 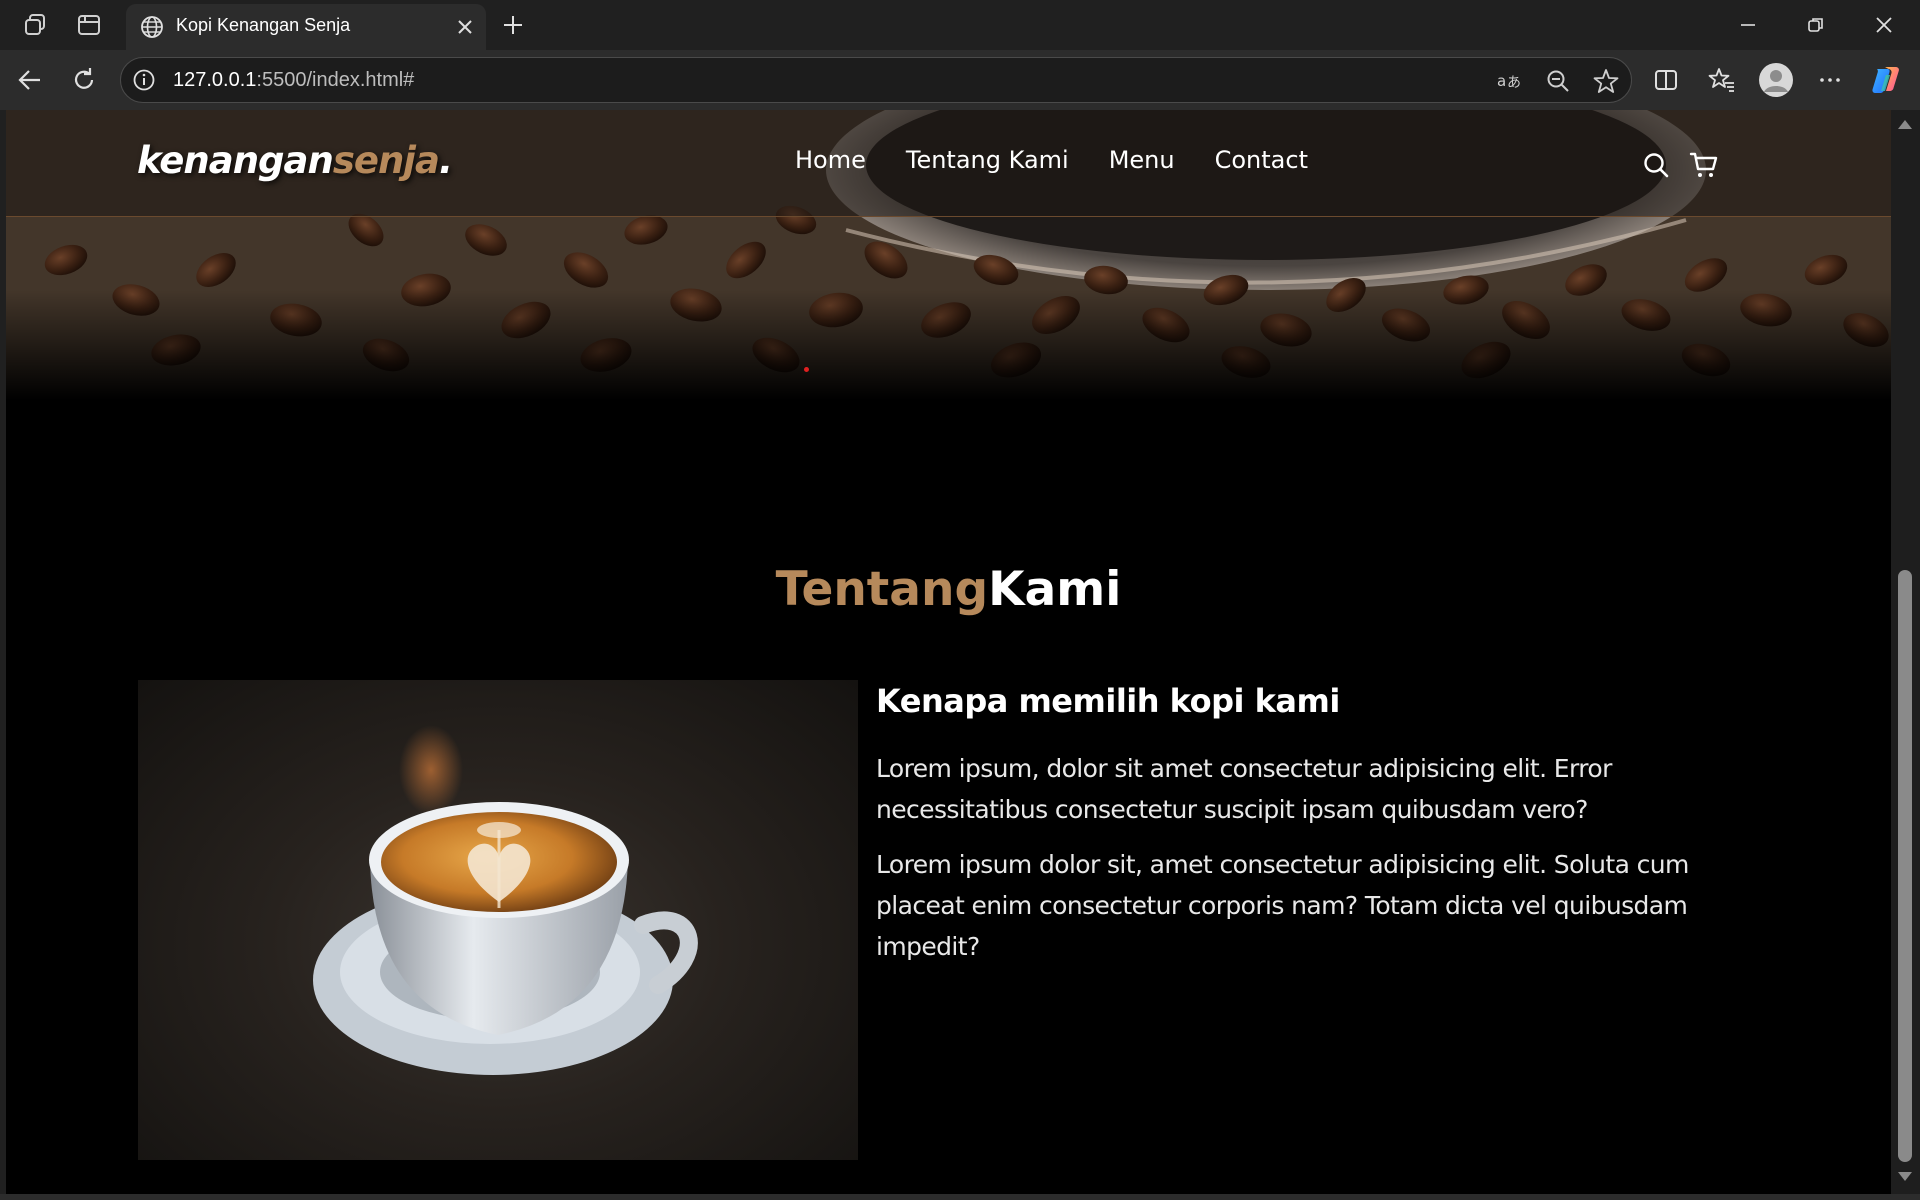 I want to click on site-logo: kenangansenja., so click(x=295, y=160).